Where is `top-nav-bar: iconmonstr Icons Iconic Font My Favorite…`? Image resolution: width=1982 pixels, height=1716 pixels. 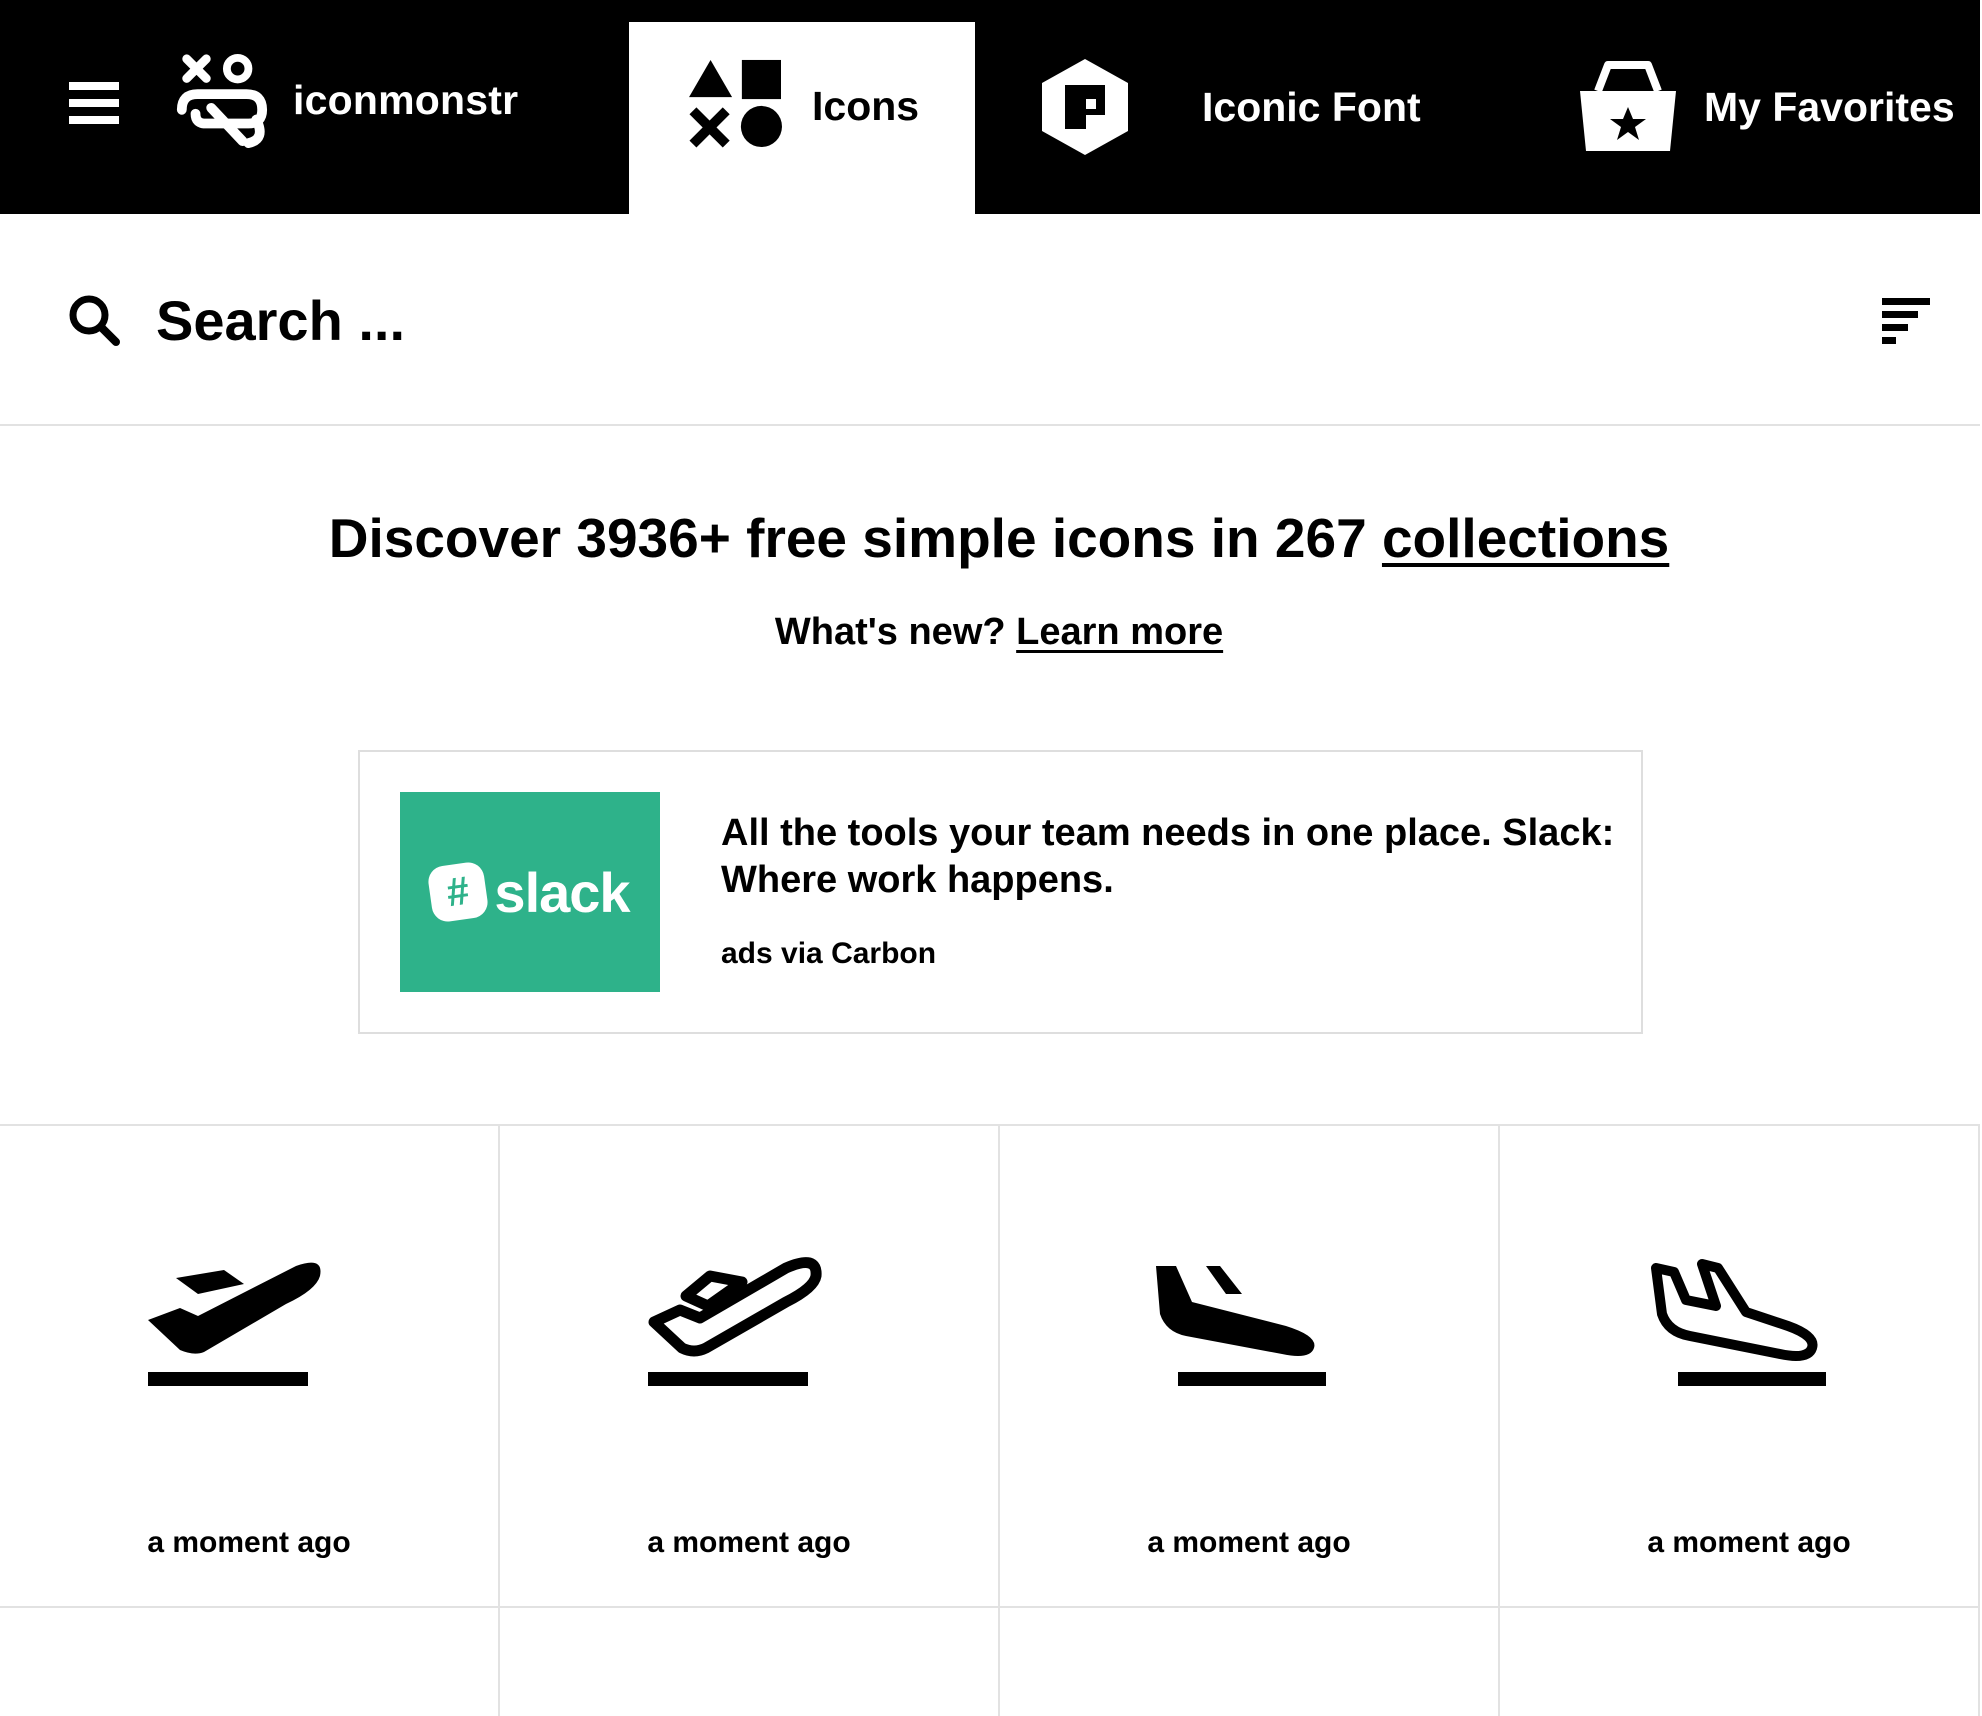 top-nav-bar: iconmonstr Icons Iconic Font My Favorite… is located at coordinates (990, 107).